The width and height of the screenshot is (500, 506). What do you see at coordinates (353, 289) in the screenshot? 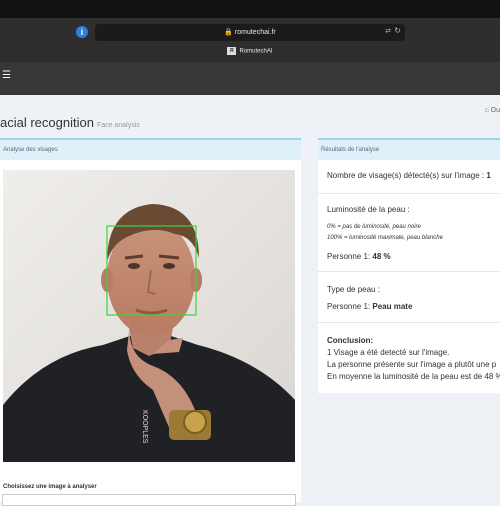
I see `skin-type-title: Type de peau :` at bounding box center [353, 289].